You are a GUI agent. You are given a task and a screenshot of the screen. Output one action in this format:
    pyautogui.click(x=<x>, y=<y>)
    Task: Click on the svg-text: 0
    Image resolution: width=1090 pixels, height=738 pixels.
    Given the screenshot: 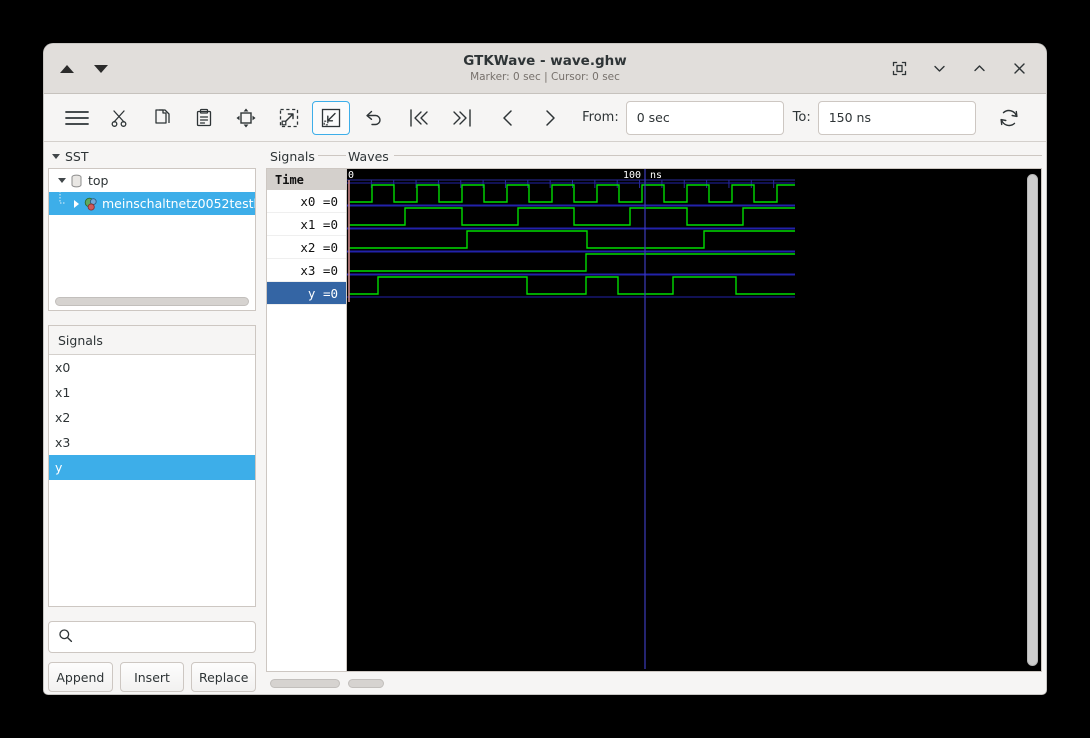 What is the action you would take?
    pyautogui.click(x=351, y=175)
    